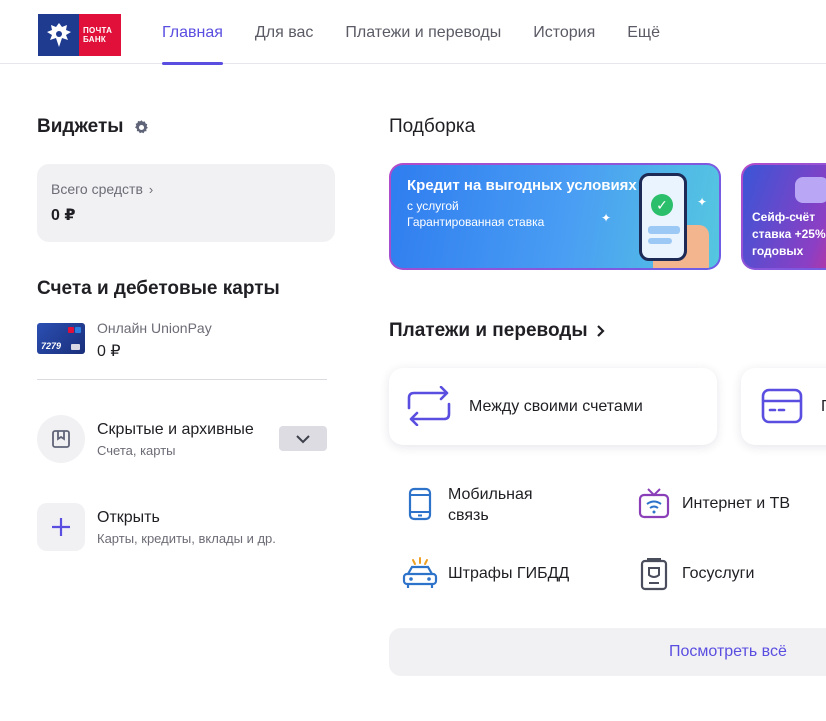  What do you see at coordinates (154, 328) in the screenshot?
I see `card-name: Онлайн UnionPay` at bounding box center [154, 328].